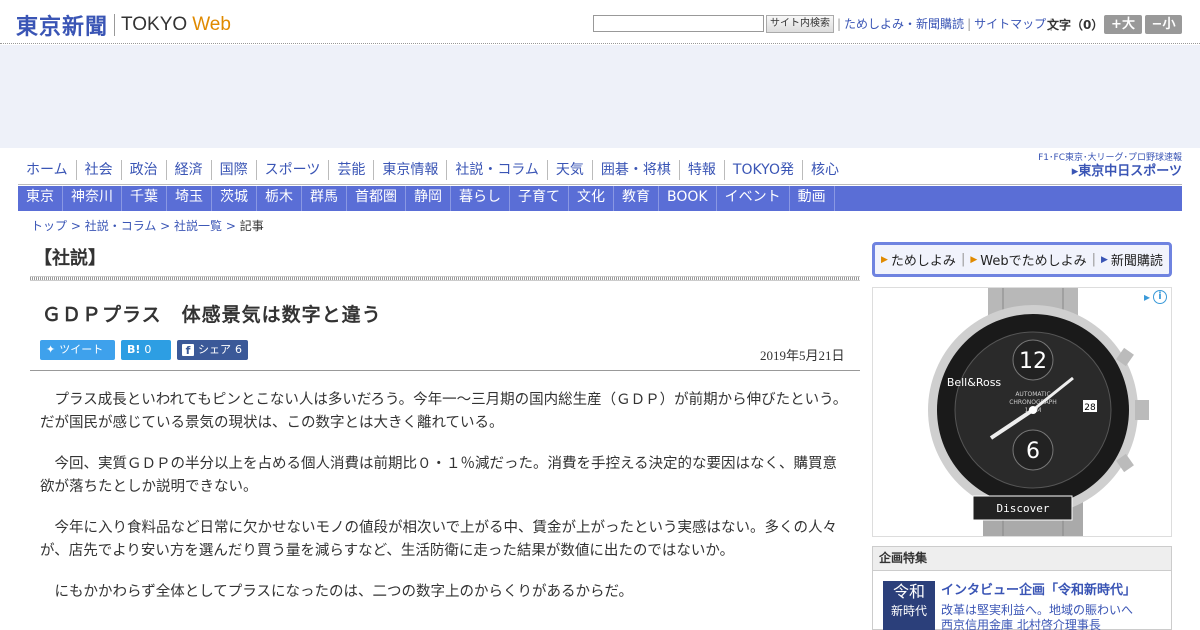 The image size is (1200, 630). What do you see at coordinates (376, 198) in the screenshot?
I see `region-nav-item: 首都圏` at bounding box center [376, 198].